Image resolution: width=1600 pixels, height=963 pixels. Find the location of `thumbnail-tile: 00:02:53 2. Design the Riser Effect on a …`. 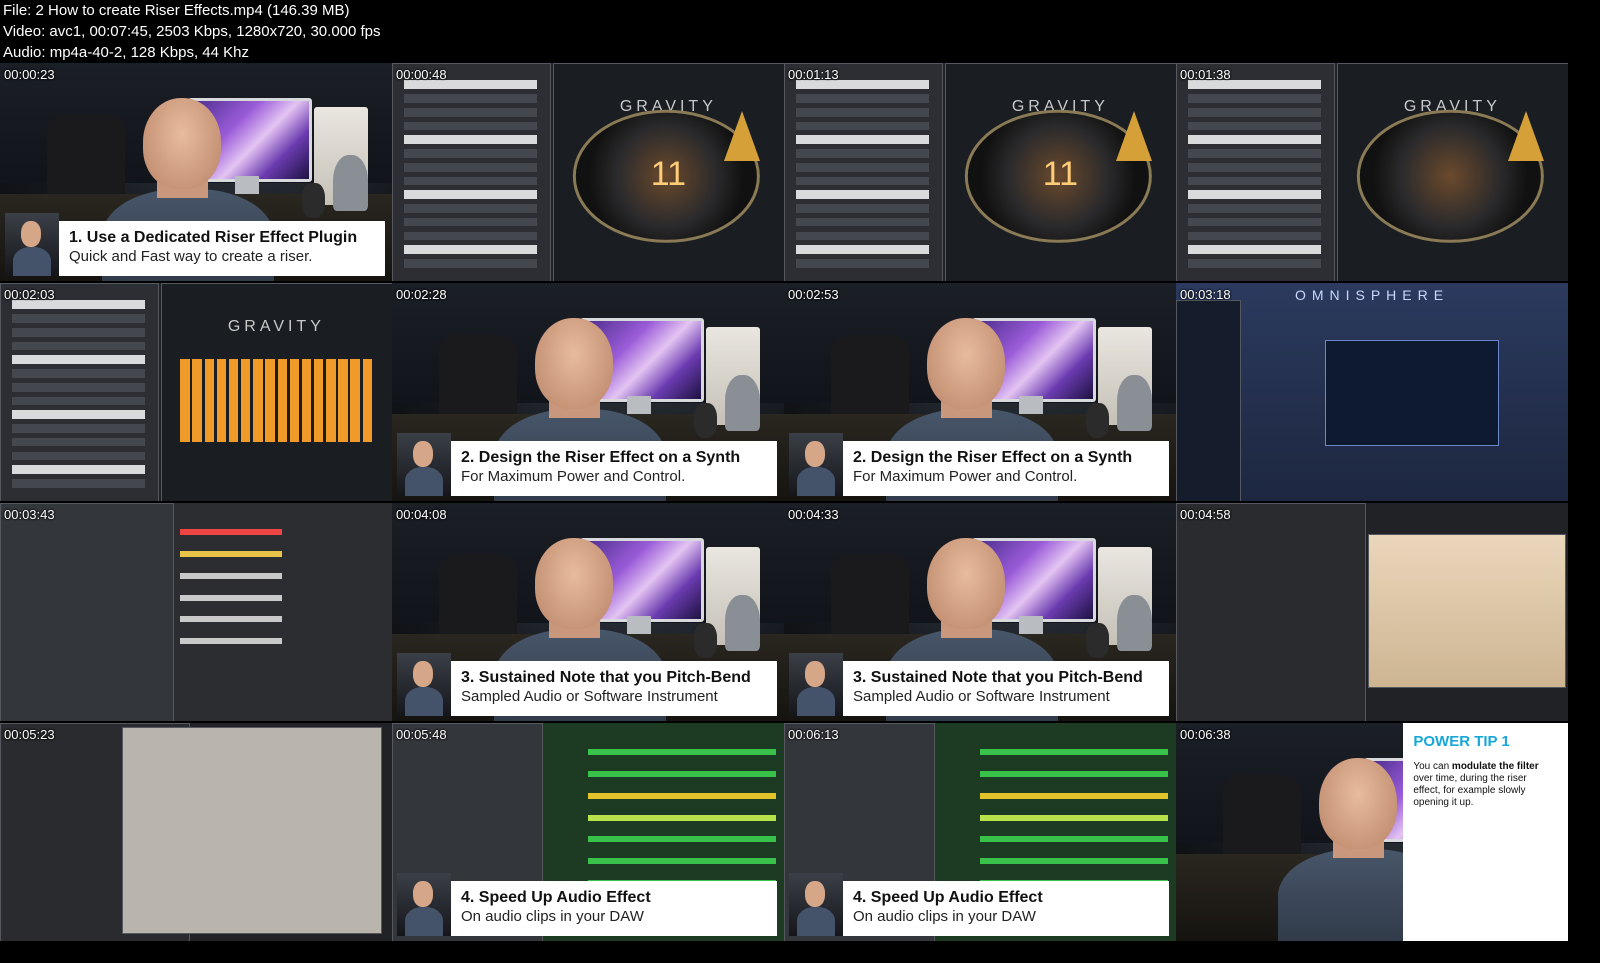

thumbnail-tile: 00:02:53 2. Design the Riser Effect on a … is located at coordinates (980, 392).